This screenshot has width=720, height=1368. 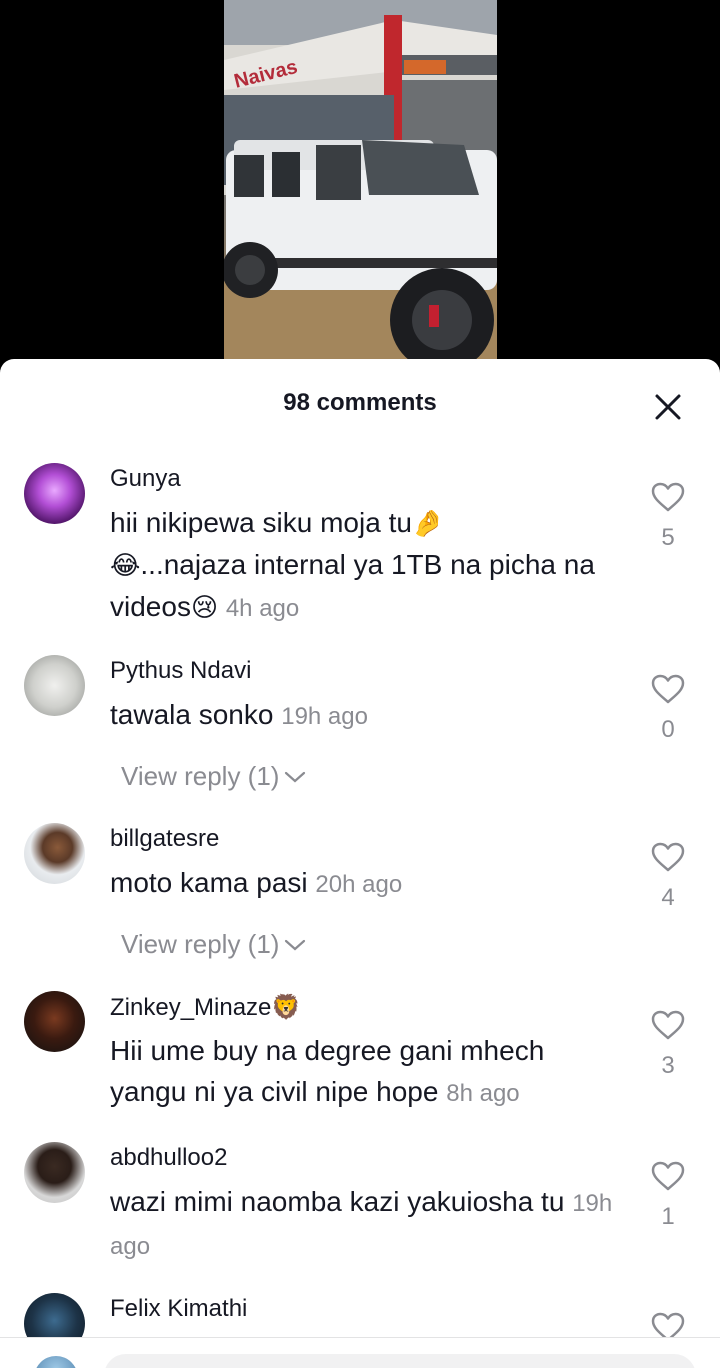 What do you see at coordinates (360, 1352) in the screenshot?
I see `comment-input-bar` at bounding box center [360, 1352].